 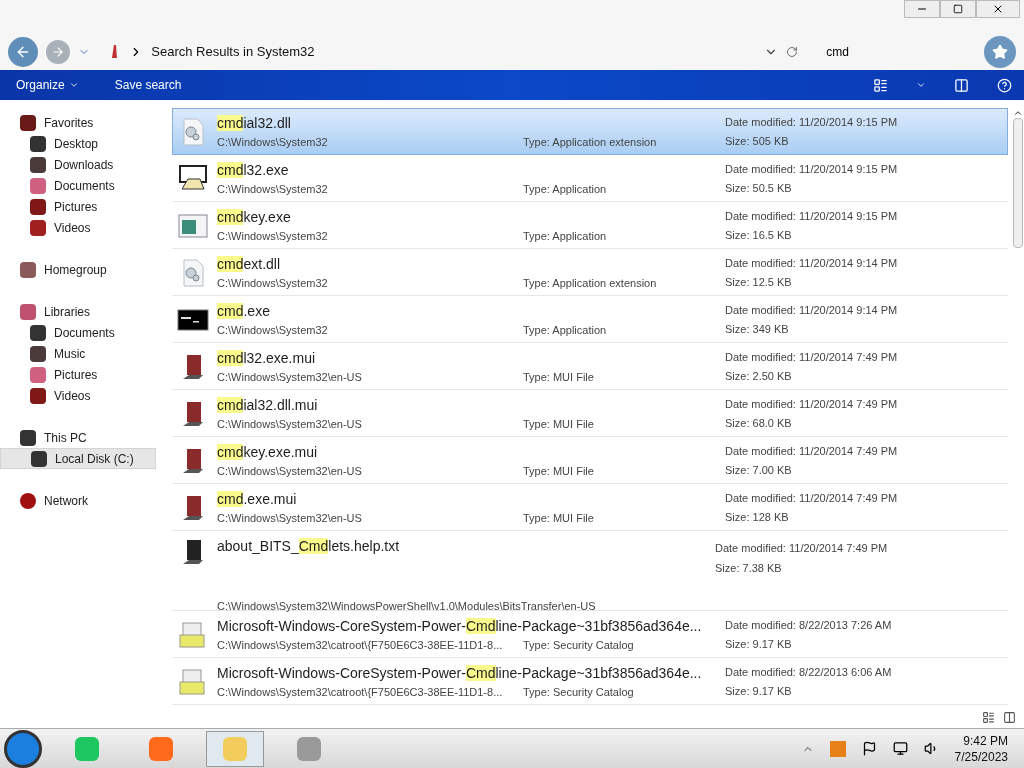 I want to click on result-row: Microsoft-Windows-CoreSystem-Power-Cmdline-Package~31bf3856ad364e... C:\Windows\System32\catroot\{F750E6C3-38EE-11D1-8... Type: Security Catalog Date modified: 8/22/2013 6:06 AM Size: 9.17 KB, so click(x=590, y=681).